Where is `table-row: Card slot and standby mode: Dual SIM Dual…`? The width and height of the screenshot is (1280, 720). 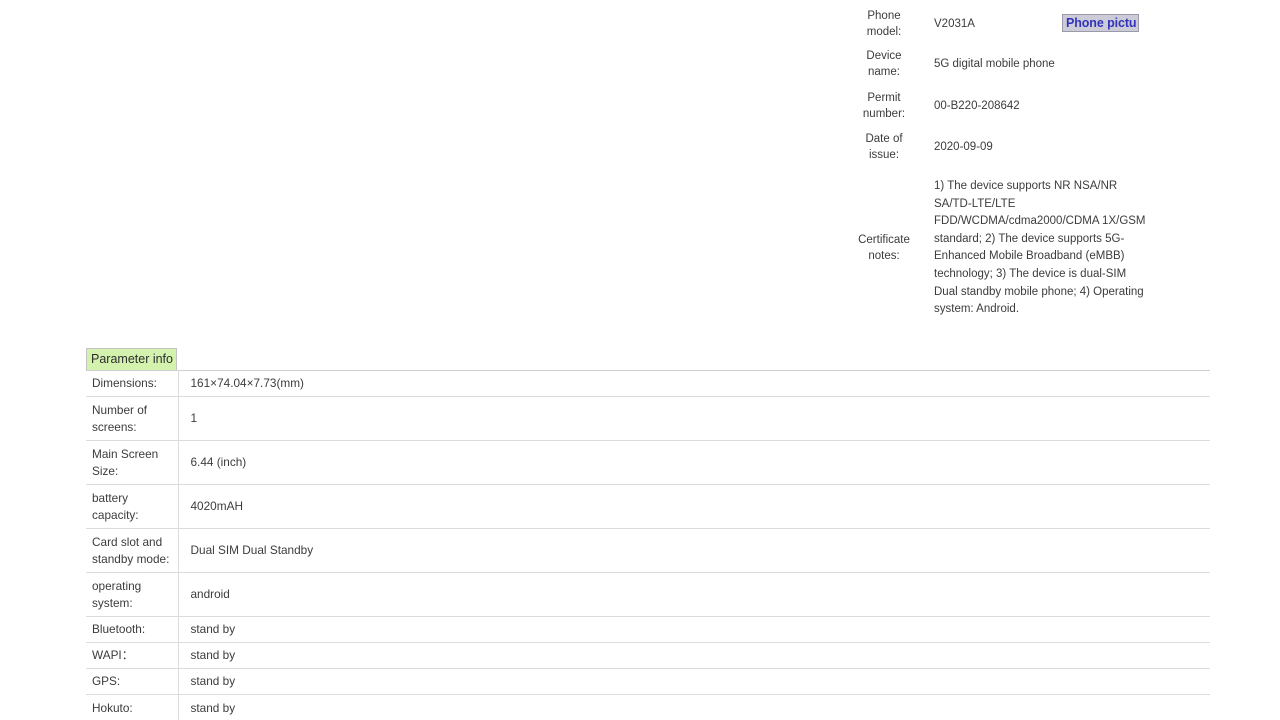 table-row: Card slot and standby mode: Dual SIM Dual… is located at coordinates (648, 550).